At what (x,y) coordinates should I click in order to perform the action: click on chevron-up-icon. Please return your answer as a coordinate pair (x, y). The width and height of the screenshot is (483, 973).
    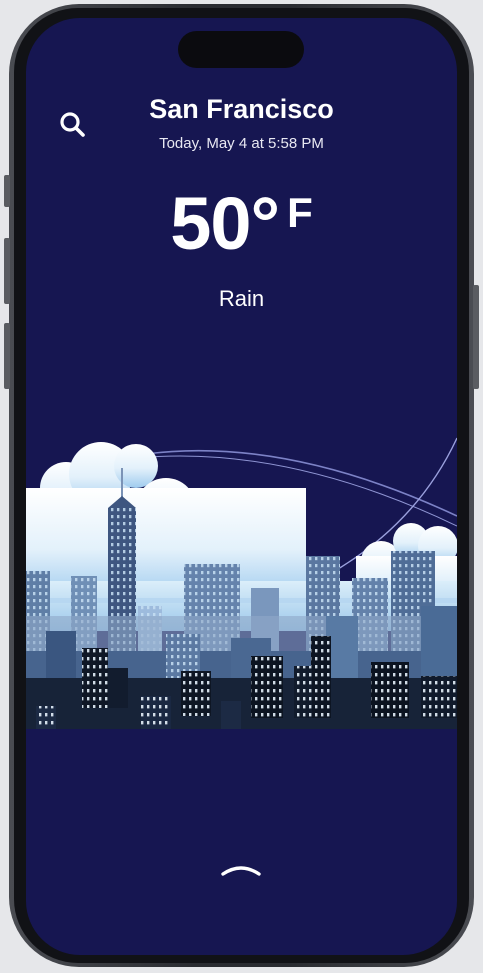
    Looking at the image, I should click on (241, 871).